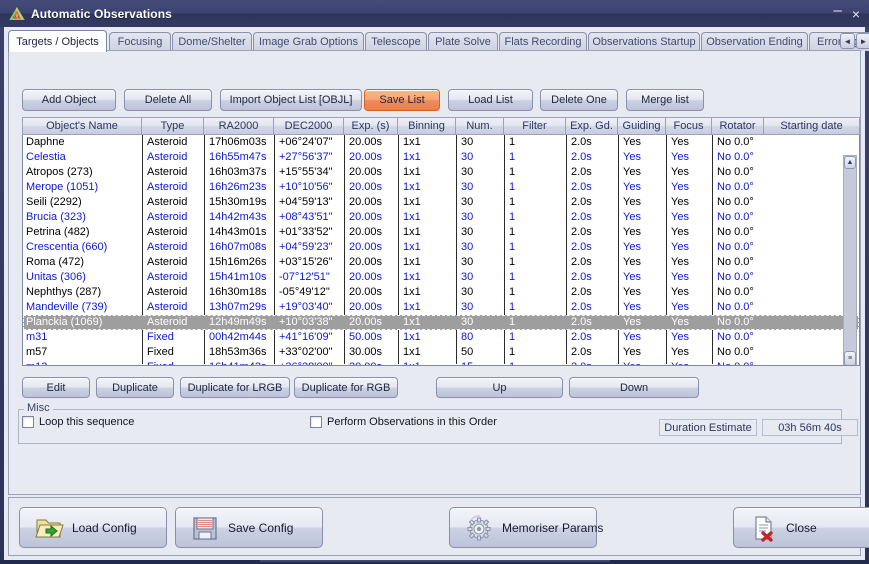 This screenshot has height=564, width=869. What do you see at coordinates (304, 292) in the screenshot?
I see `cell-dec: -05°49'12"` at bounding box center [304, 292].